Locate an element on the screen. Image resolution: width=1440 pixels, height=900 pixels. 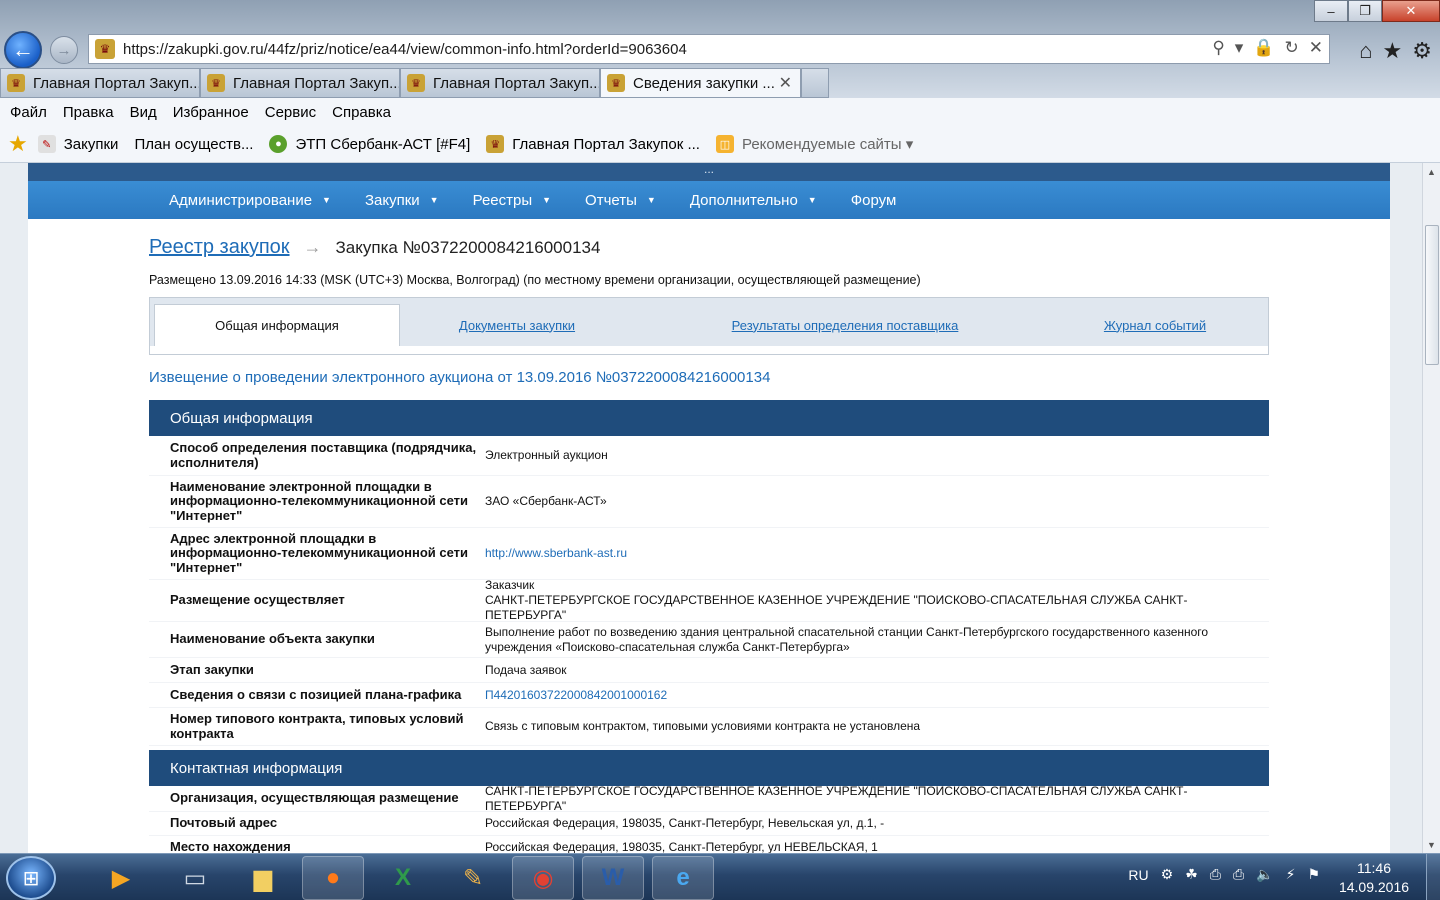
scroll-down-arrow-icon: ▼ is located at coordinates (1431, 844).